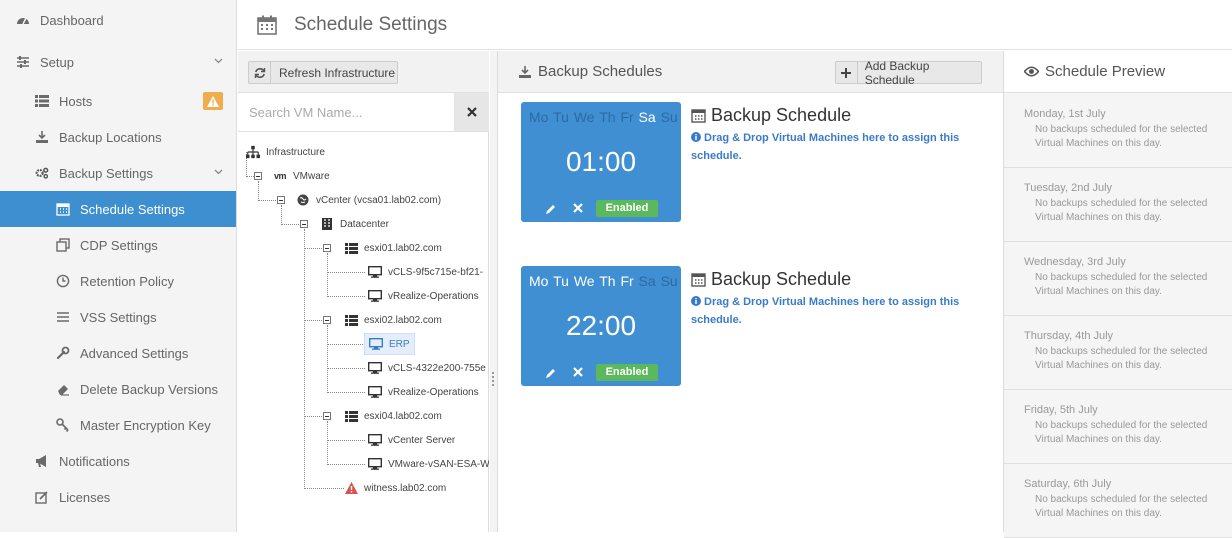 Image resolution: width=1232 pixels, height=538 pixels. What do you see at coordinates (285, 152) in the screenshot?
I see `tree-node-infrastructure: Infrastructure` at bounding box center [285, 152].